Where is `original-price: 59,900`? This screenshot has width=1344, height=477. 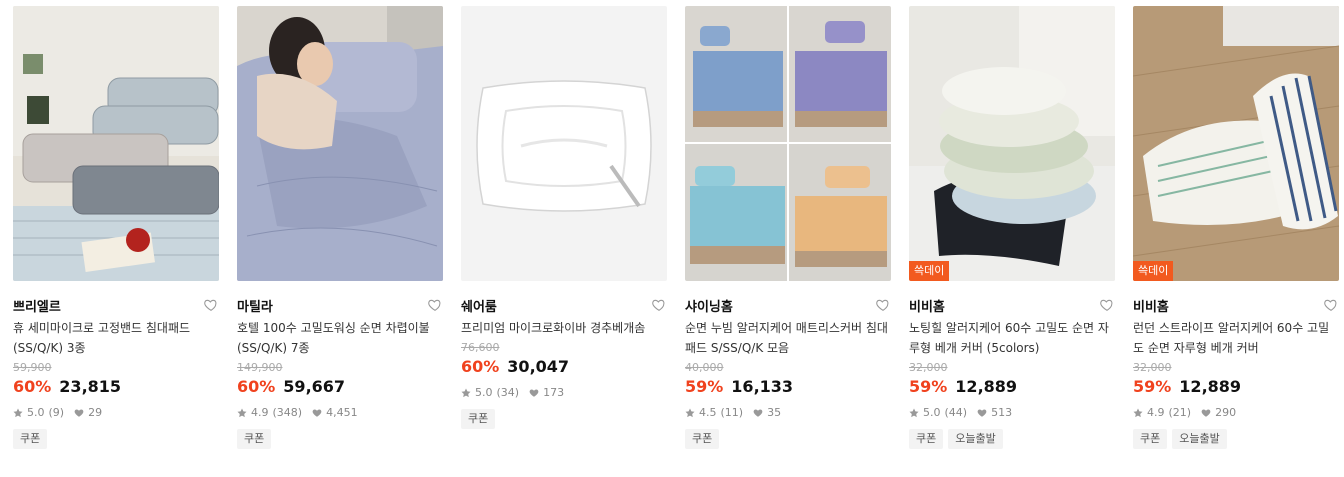
original-price: 59,900 is located at coordinates (32, 367).